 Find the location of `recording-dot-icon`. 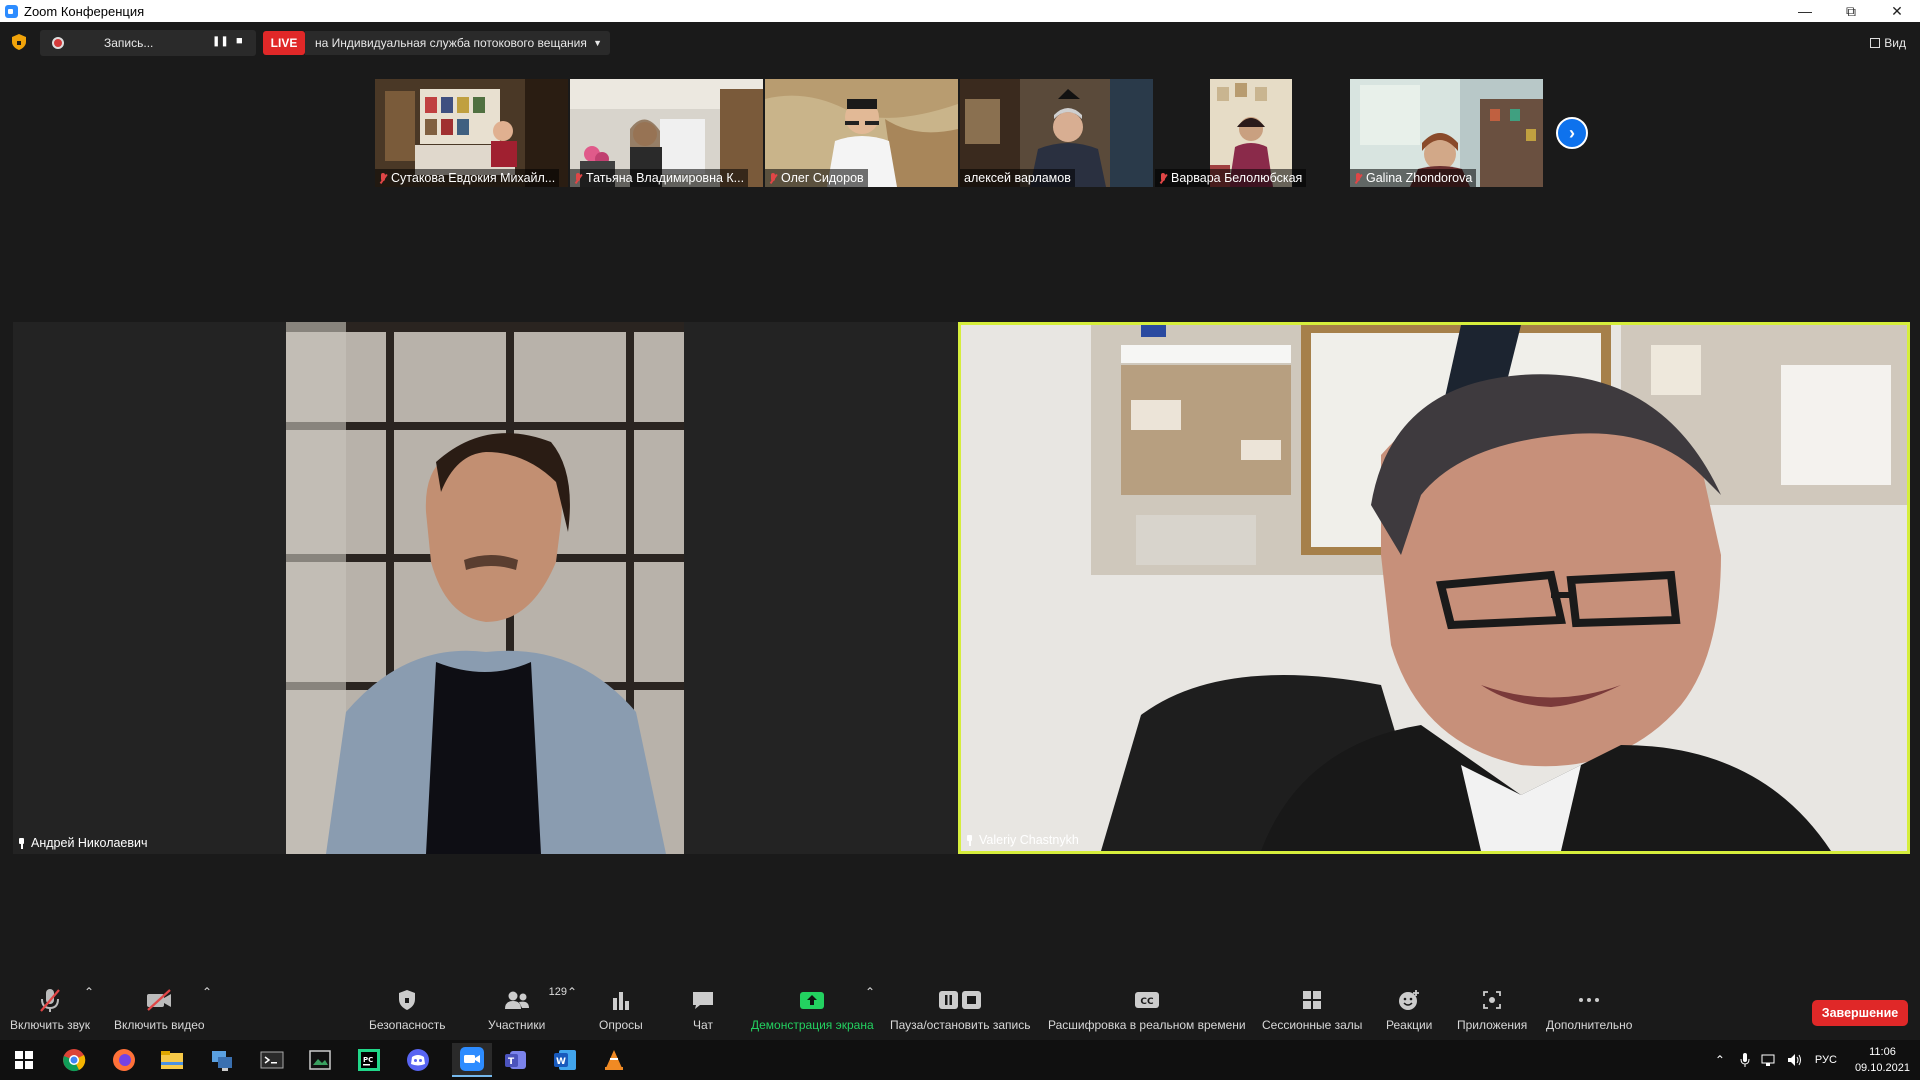

recording-dot-icon is located at coordinates (58, 43).